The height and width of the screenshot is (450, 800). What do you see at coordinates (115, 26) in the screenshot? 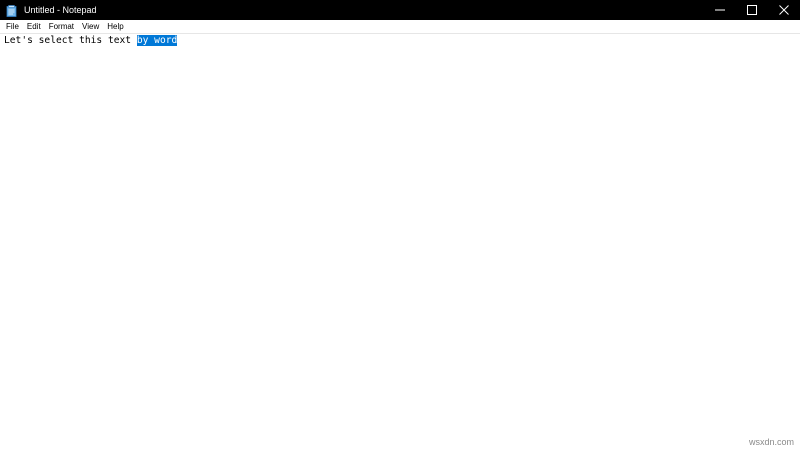
I see `menu-help: Help` at bounding box center [115, 26].